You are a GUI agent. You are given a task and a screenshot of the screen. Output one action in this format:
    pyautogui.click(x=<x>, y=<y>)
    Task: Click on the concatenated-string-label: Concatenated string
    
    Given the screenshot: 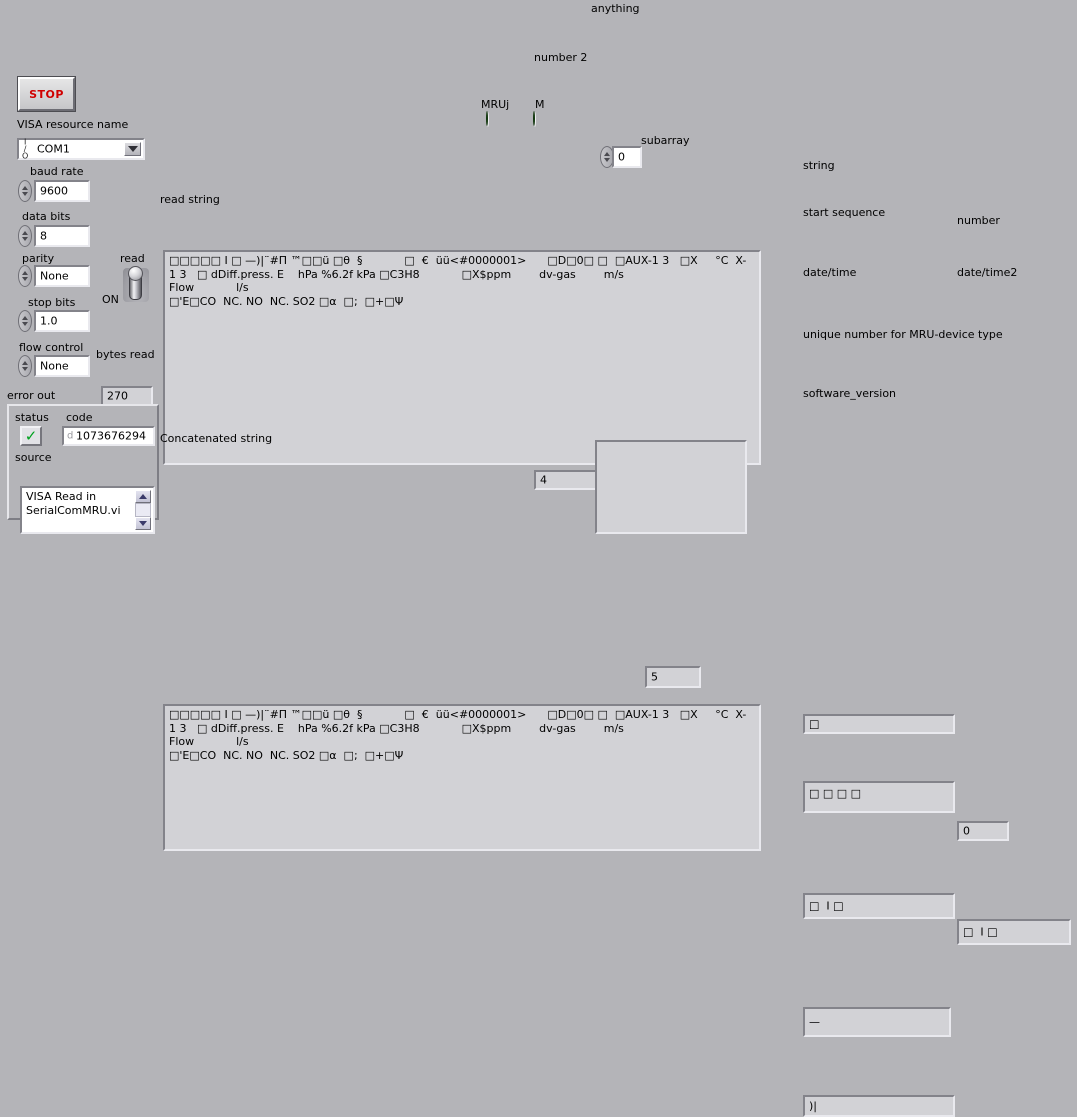 What is the action you would take?
    pyautogui.click(x=216, y=438)
    